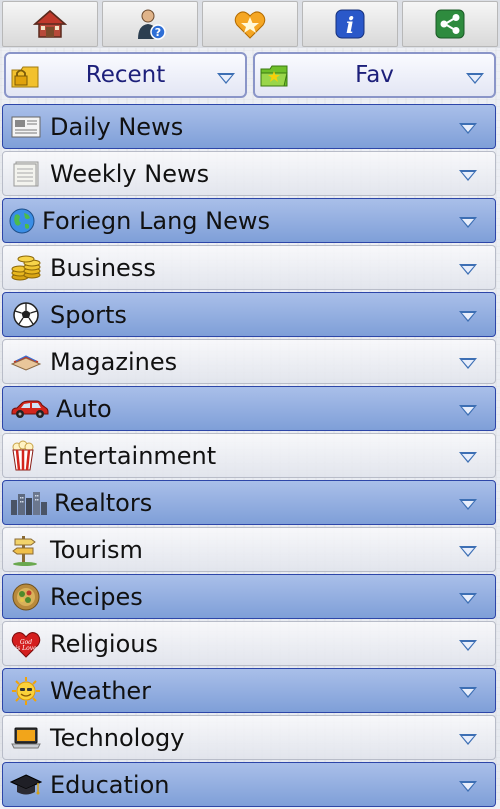 The image size is (500, 809). I want to click on category-recipes: Recipes, so click(249, 596).